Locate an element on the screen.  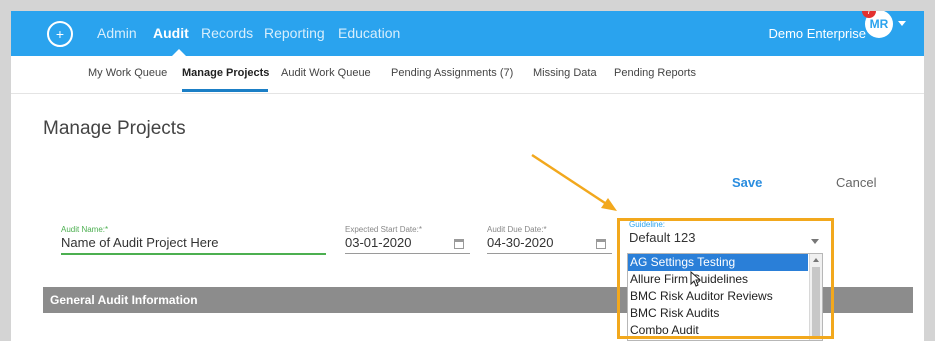
audit-name-underline is located at coordinates (193, 254).